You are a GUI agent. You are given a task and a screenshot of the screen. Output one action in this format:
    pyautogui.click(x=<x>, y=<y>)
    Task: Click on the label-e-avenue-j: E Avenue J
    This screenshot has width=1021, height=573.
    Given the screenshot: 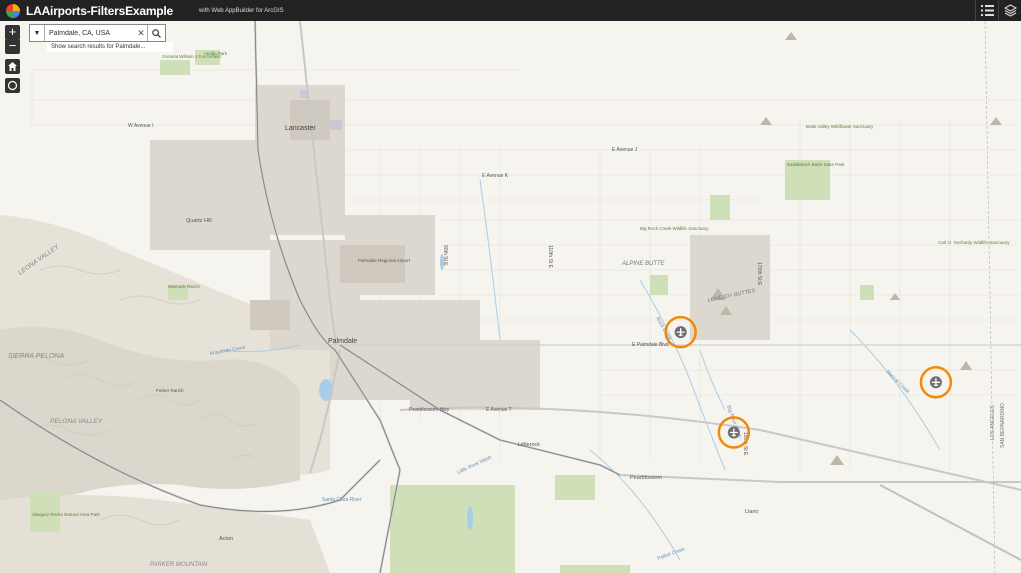 What is the action you would take?
    pyautogui.click(x=625, y=150)
    